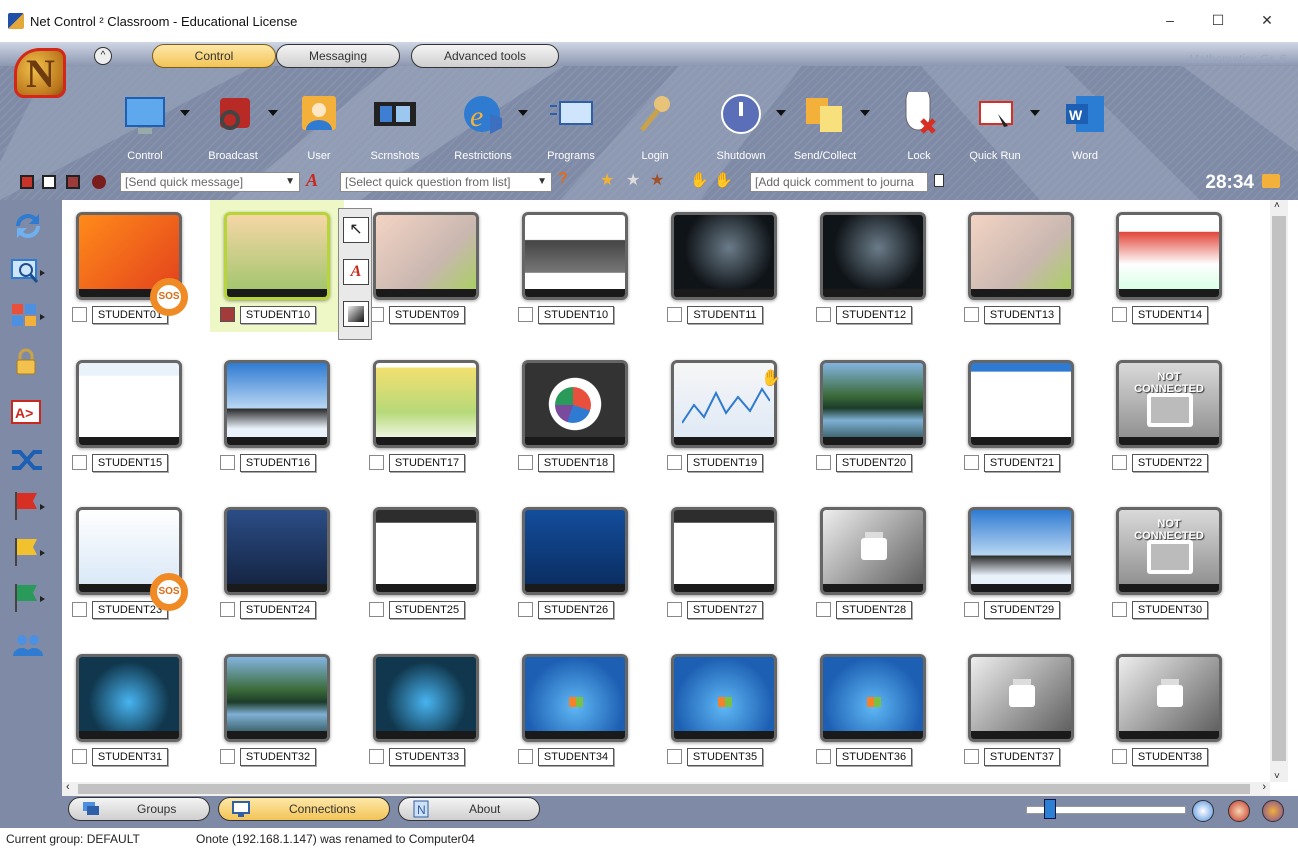 The image size is (1298, 850). Describe the element at coordinates (919, 127) in the screenshot. I see `tool-lock-button: Lock` at that location.